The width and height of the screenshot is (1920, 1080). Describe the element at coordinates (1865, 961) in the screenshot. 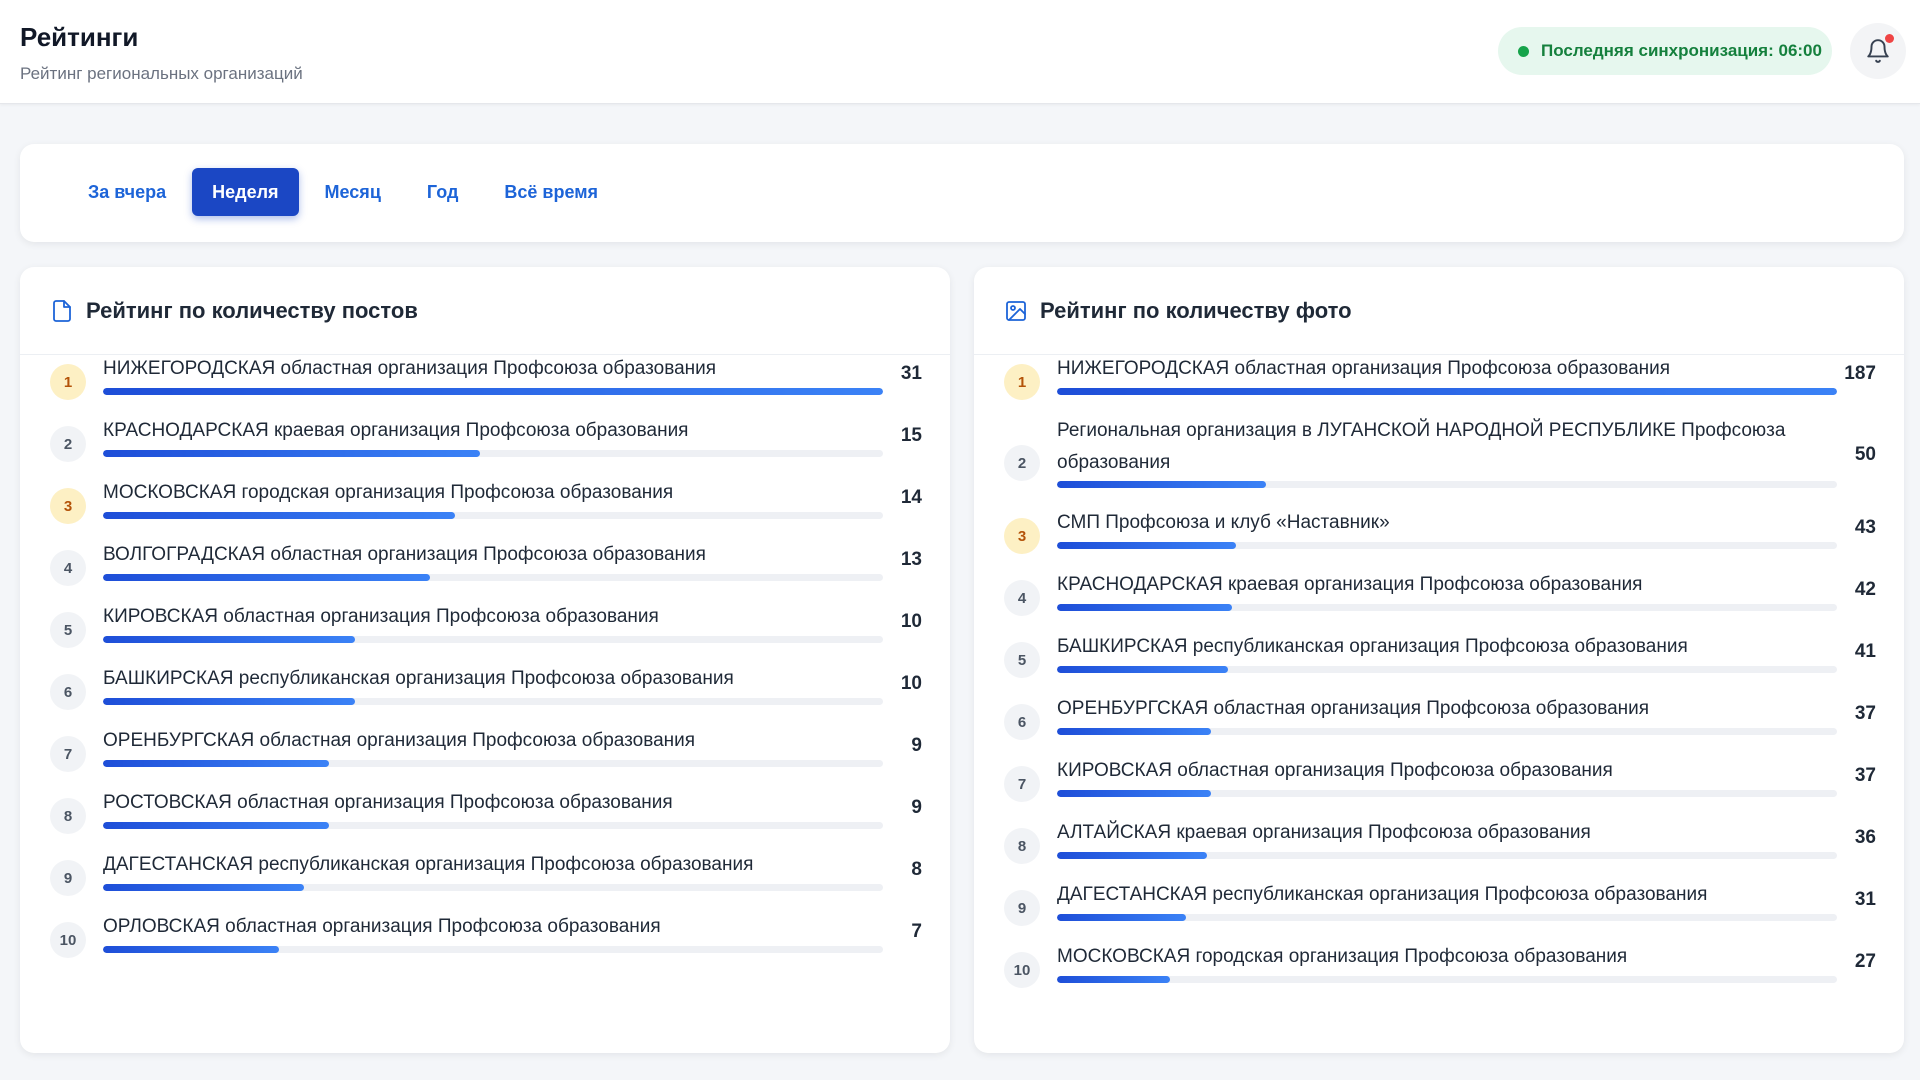

I see `count-value: 27` at that location.